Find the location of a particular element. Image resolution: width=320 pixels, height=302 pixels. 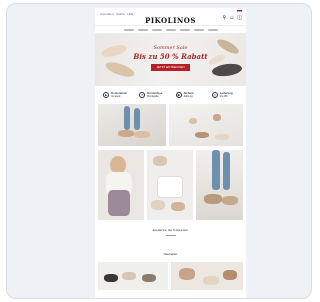

benefit-item: ↺ Kostenlose Rückgabe is located at coordinates (152, 95).